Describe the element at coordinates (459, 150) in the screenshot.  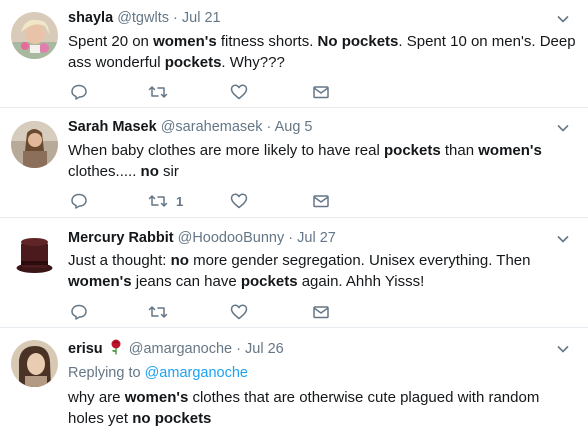
I see `text-segment: than` at that location.